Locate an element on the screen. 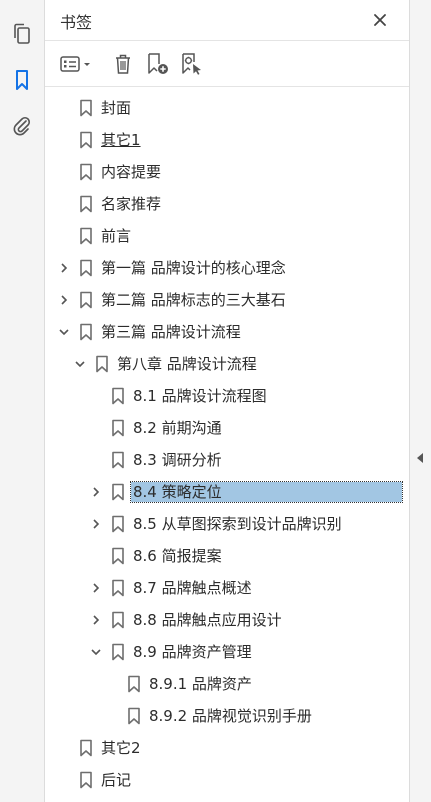 Image resolution: width=431 pixels, height=802 pixels. bookmark-label: 8.9 品牌资产管理 is located at coordinates (192, 652).